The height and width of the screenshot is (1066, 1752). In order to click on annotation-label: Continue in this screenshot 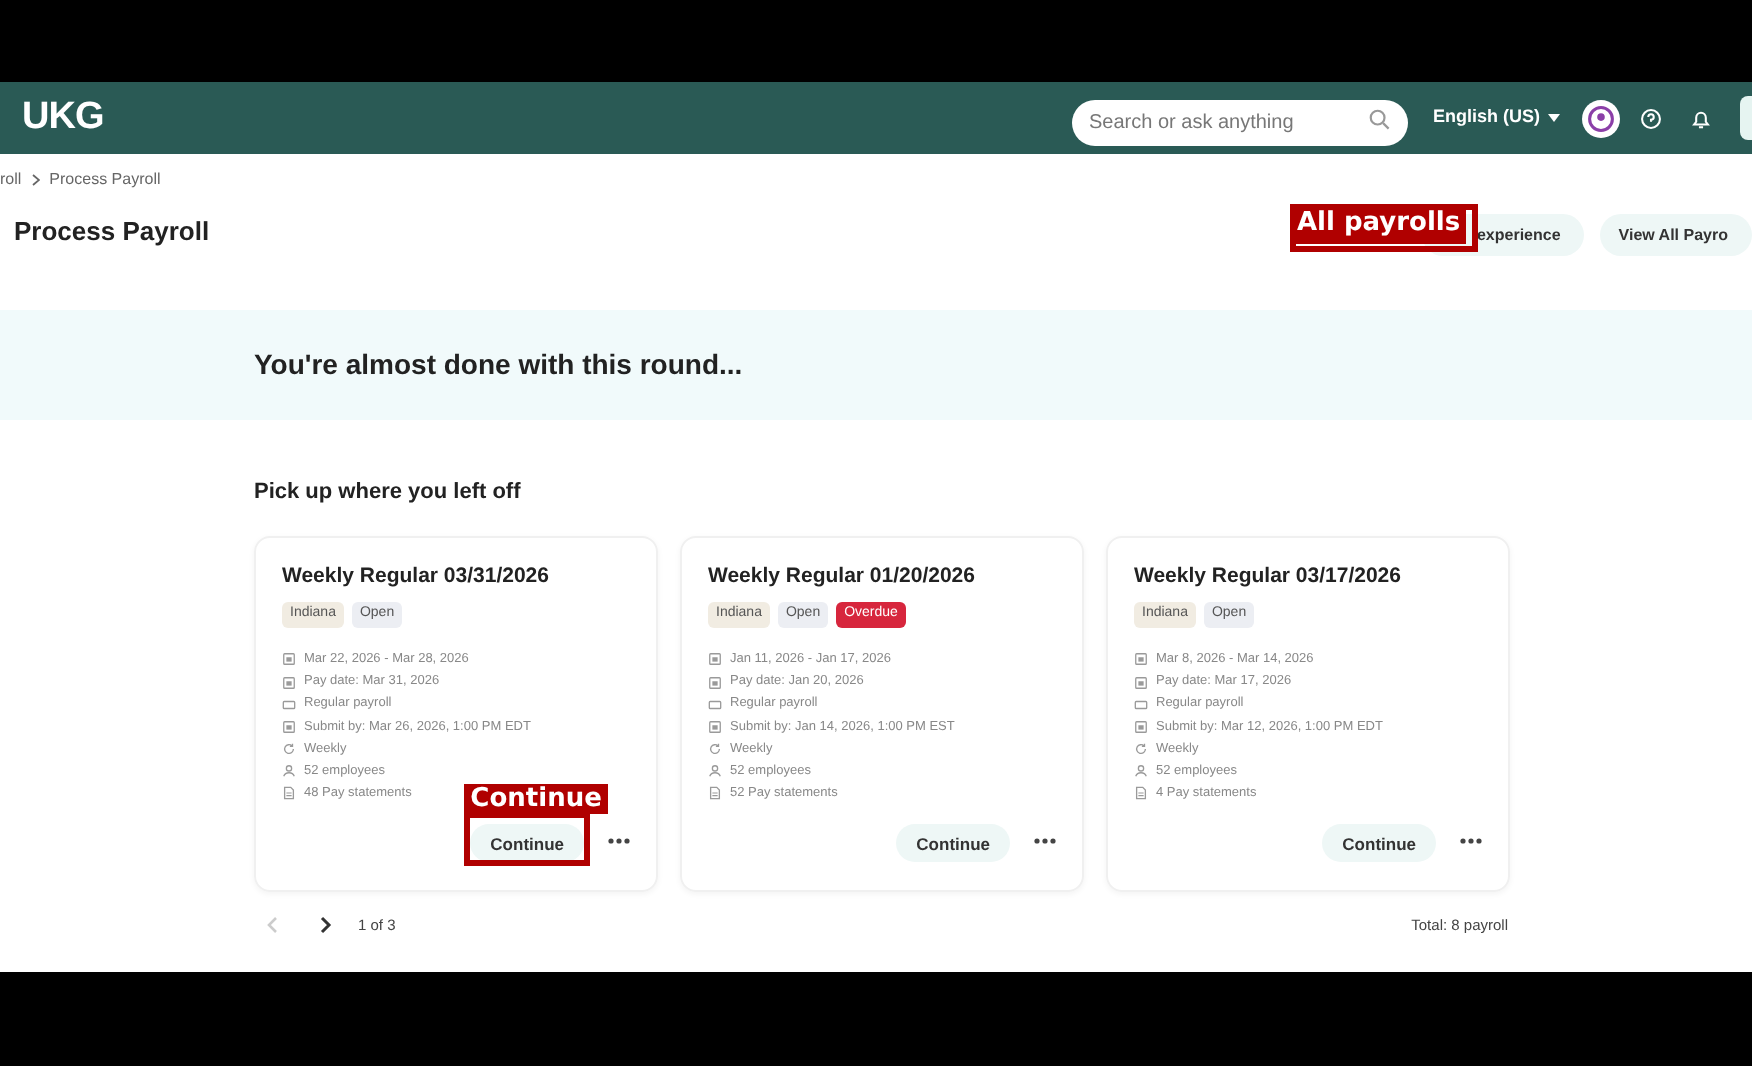, I will do `click(536, 798)`.